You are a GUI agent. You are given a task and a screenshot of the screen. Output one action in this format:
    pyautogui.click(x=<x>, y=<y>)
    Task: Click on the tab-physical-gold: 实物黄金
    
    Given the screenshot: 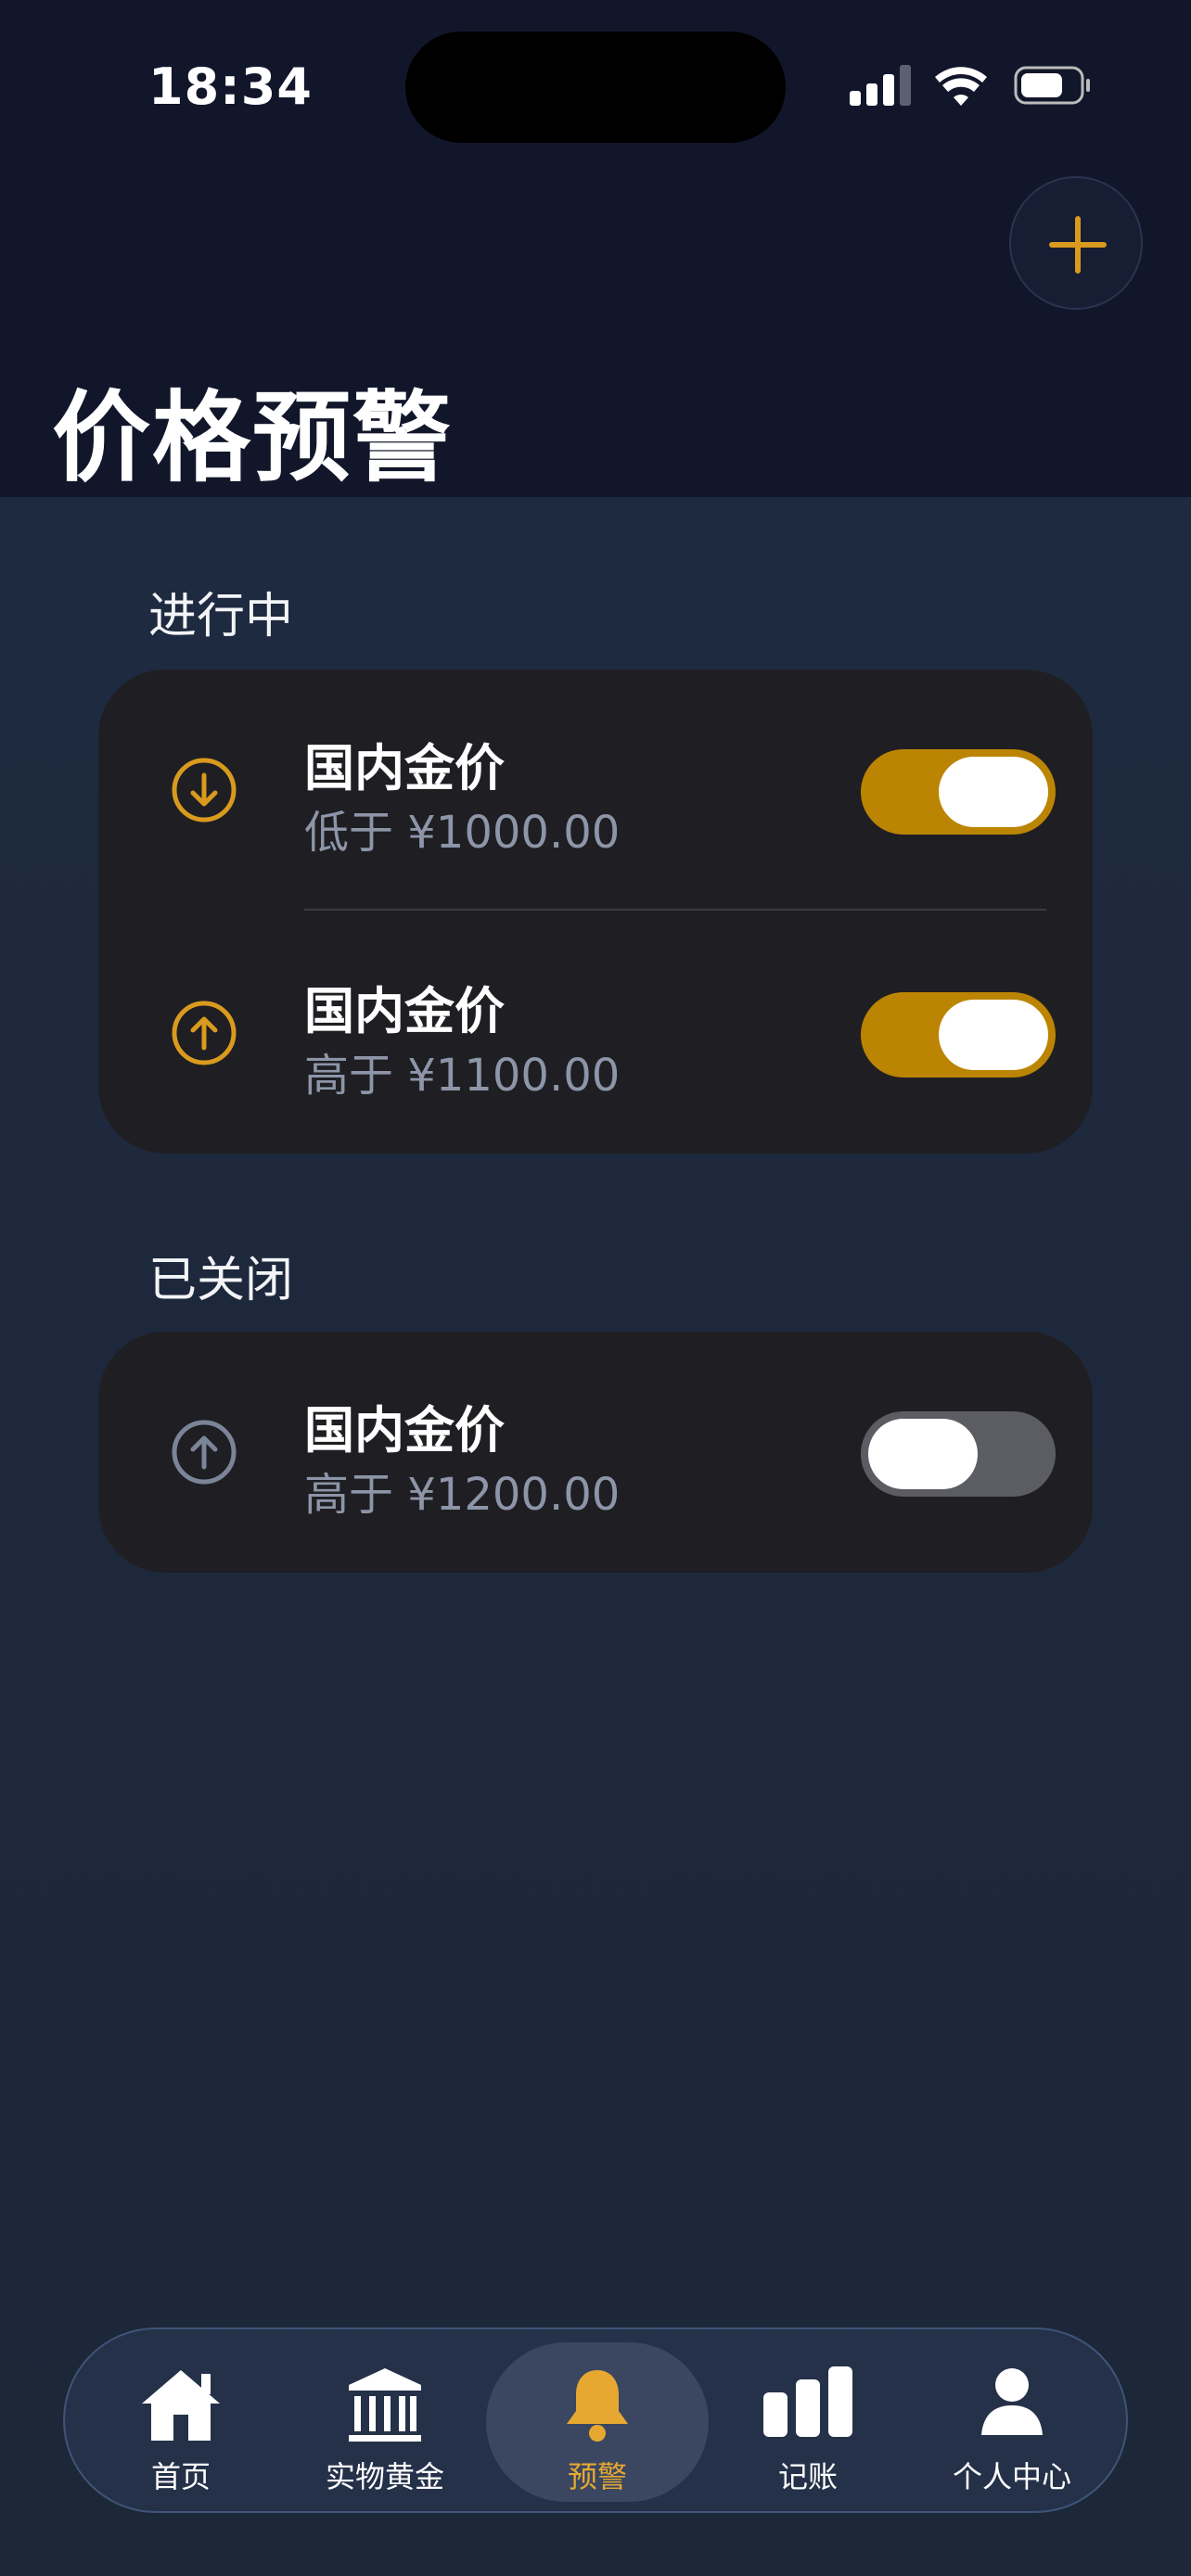 What is the action you would take?
    pyautogui.click(x=385, y=2420)
    